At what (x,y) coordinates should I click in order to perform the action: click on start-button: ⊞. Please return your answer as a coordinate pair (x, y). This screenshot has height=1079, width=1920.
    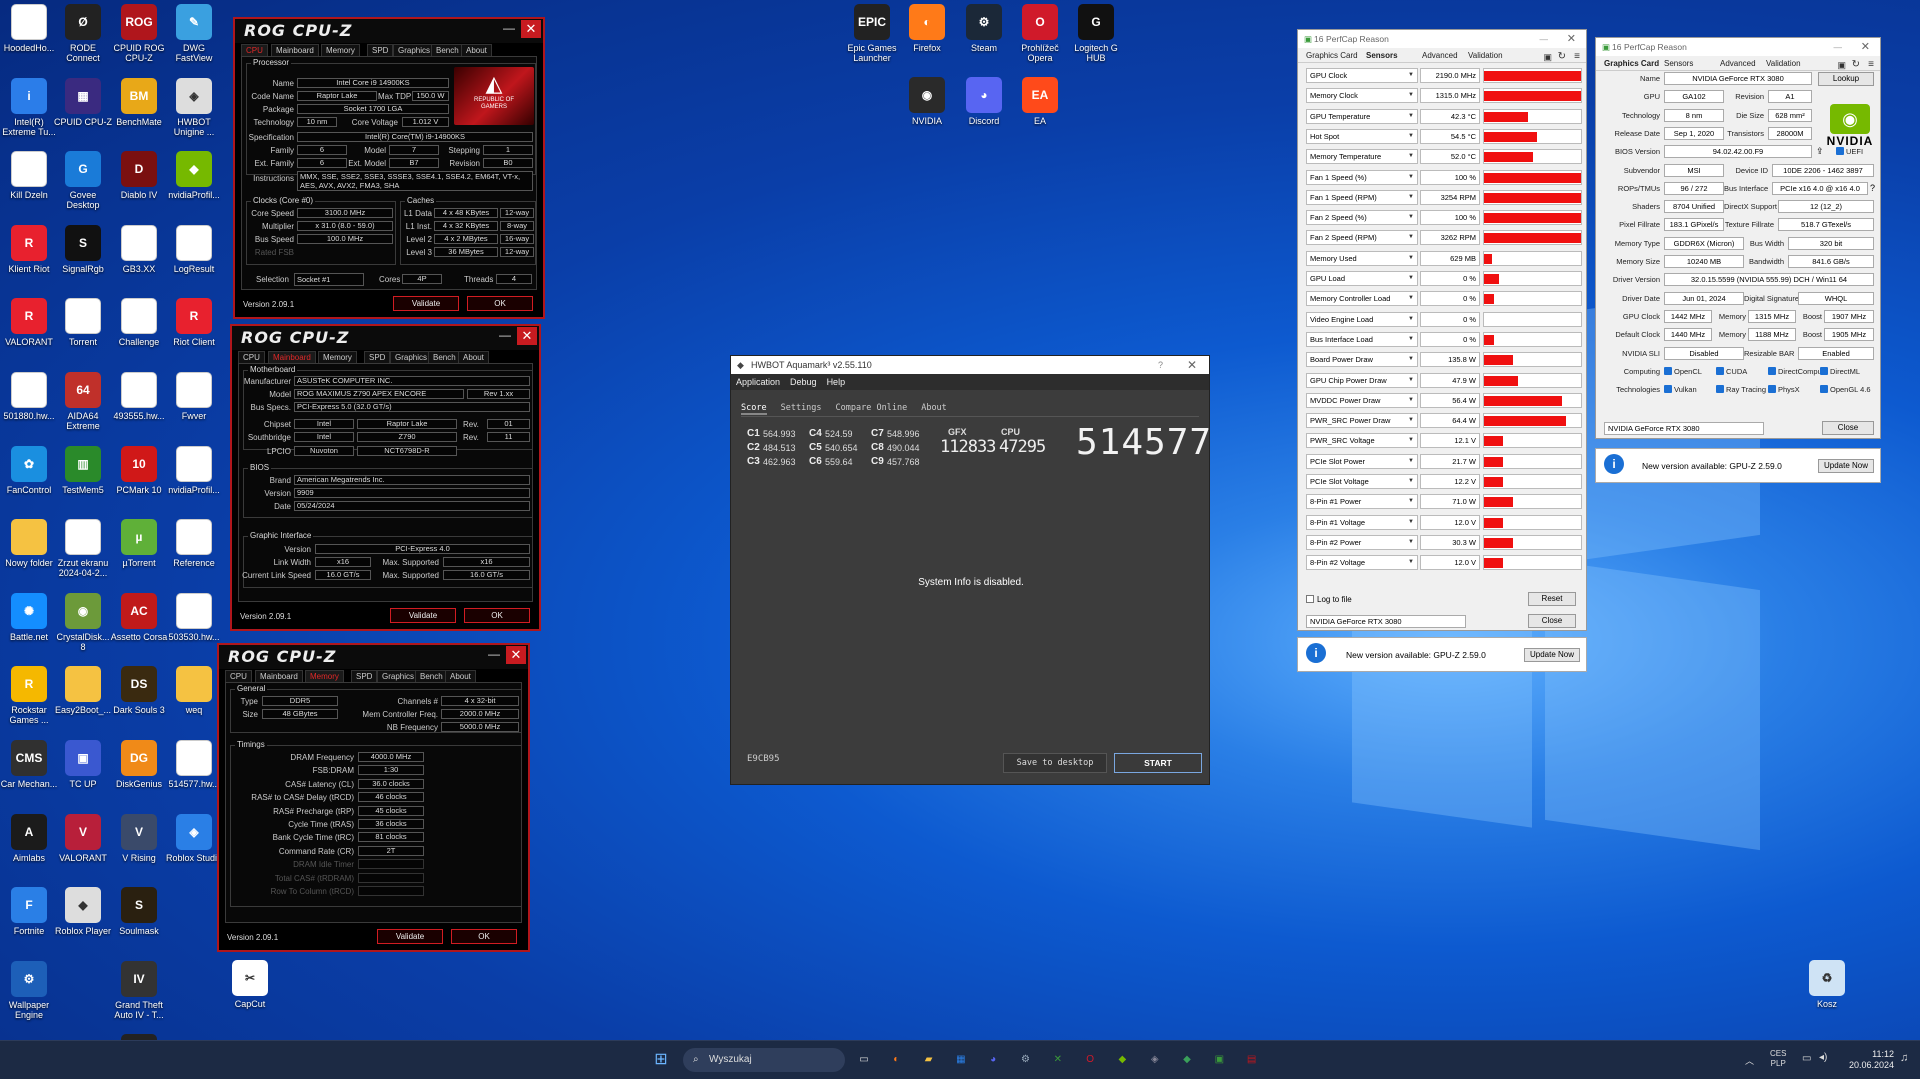
    Looking at the image, I should click on (661, 1060).